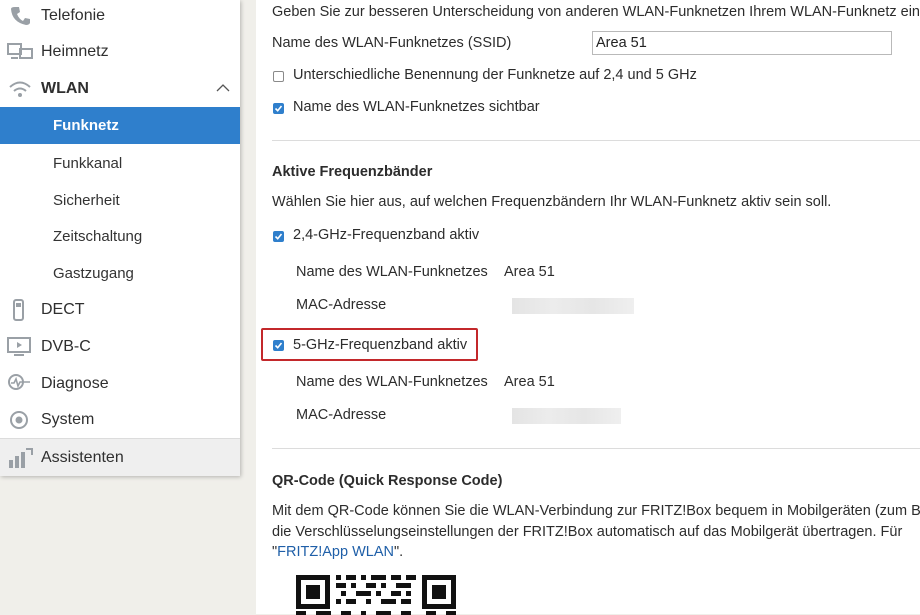 The width and height of the screenshot is (920, 615). Describe the element at coordinates (120, 52) in the screenshot. I see `sidebar-item-heimnetz: Heimnetz` at that location.